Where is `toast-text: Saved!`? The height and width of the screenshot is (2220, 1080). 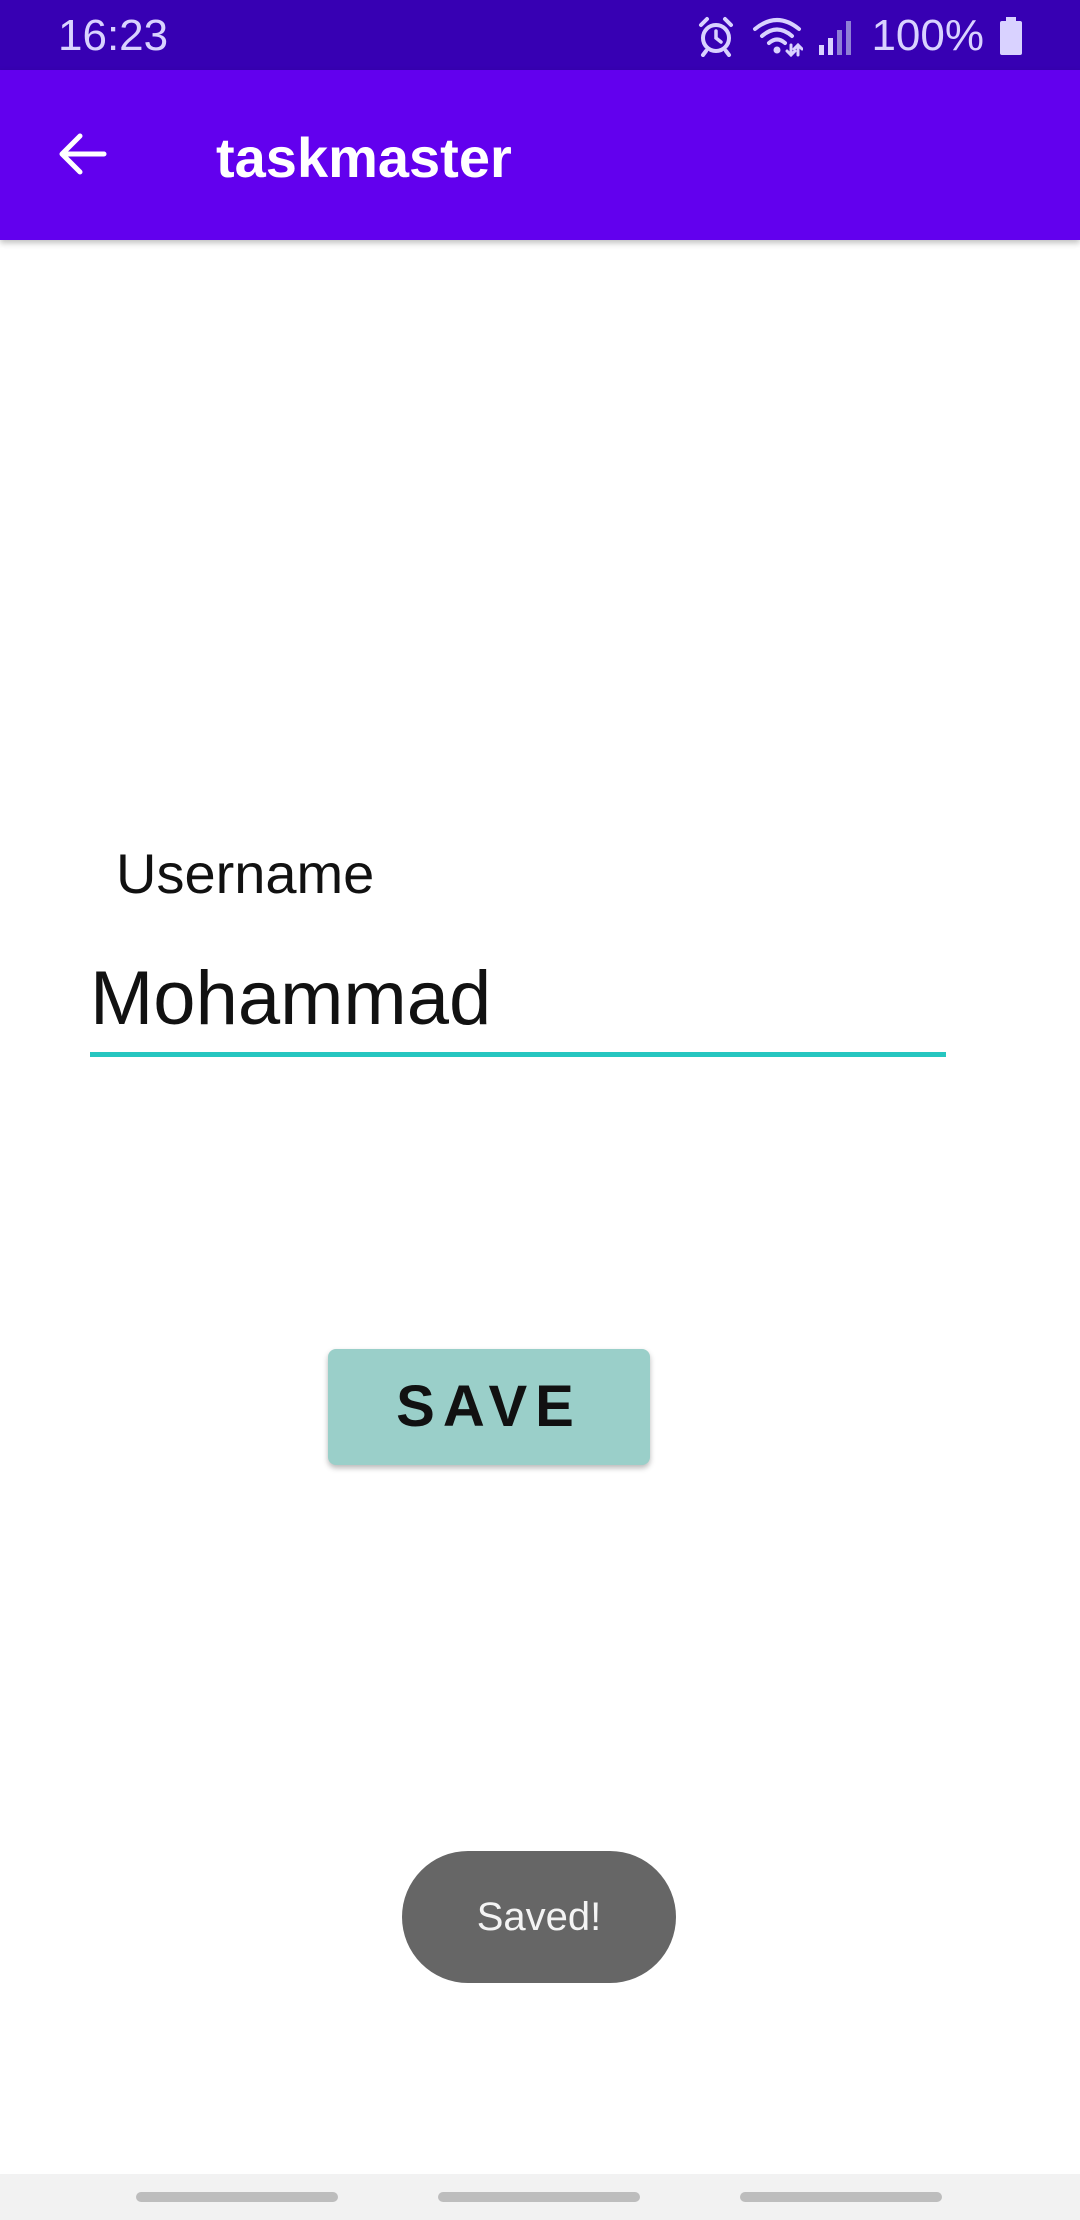
toast-text: Saved! is located at coordinates (539, 1917).